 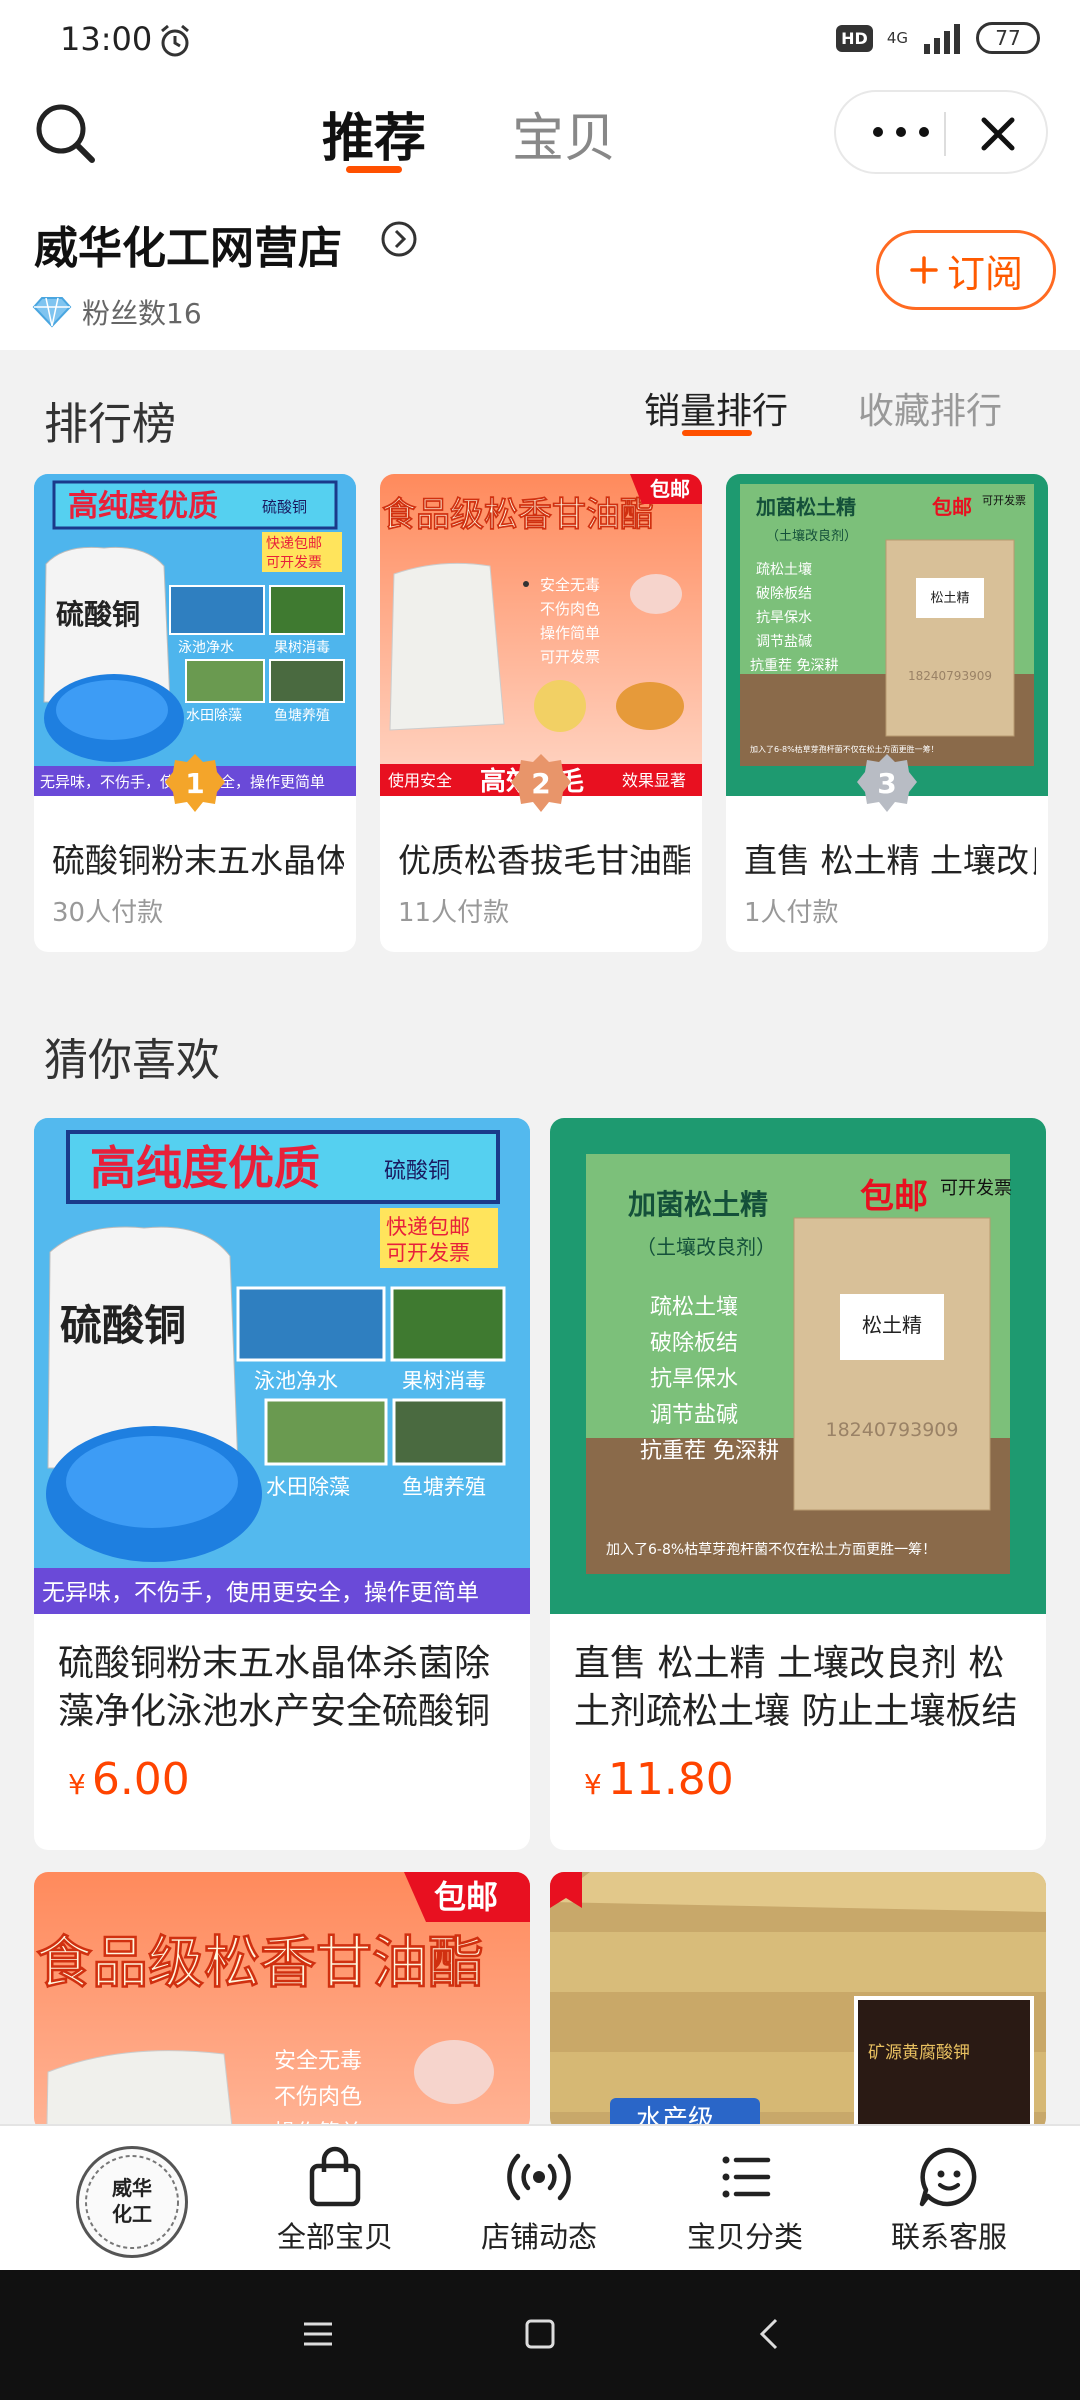 I want to click on nav-shop-feed: 店铺动态, so click(x=539, y=2202).